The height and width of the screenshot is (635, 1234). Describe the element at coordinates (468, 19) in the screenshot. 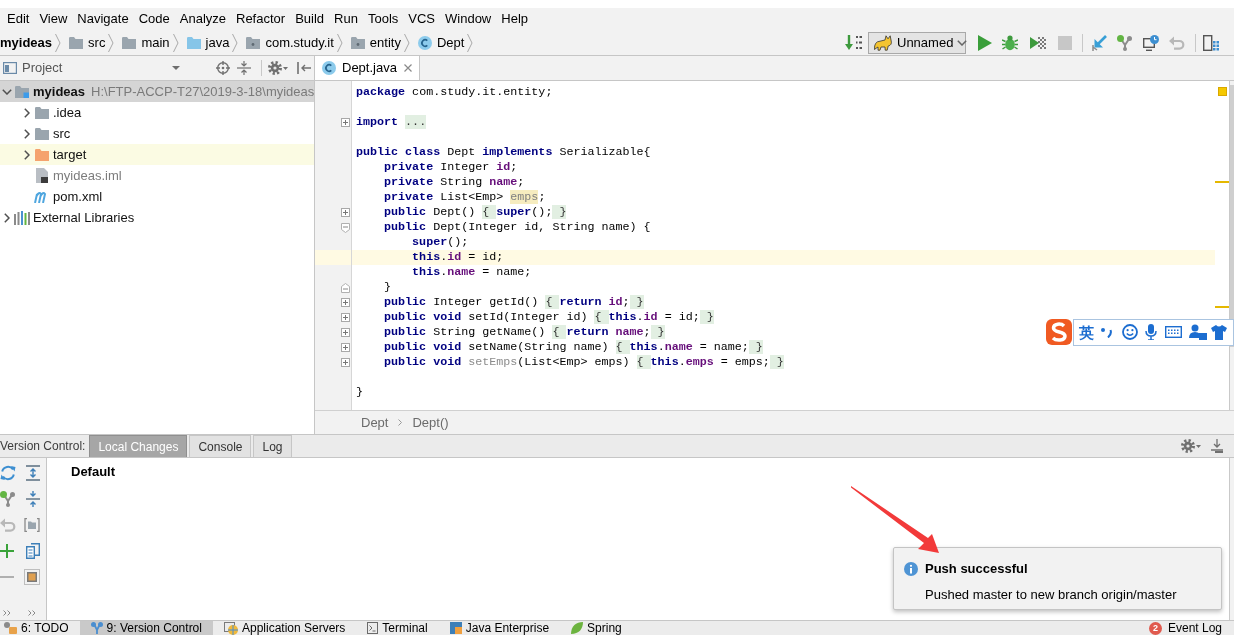

I see `menu-item: Window` at that location.